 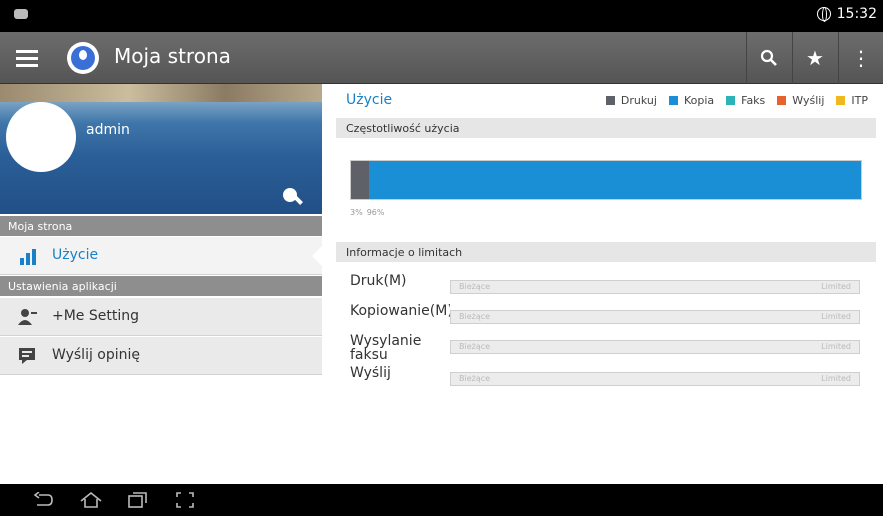 What do you see at coordinates (41, 137) in the screenshot?
I see `avatar` at bounding box center [41, 137].